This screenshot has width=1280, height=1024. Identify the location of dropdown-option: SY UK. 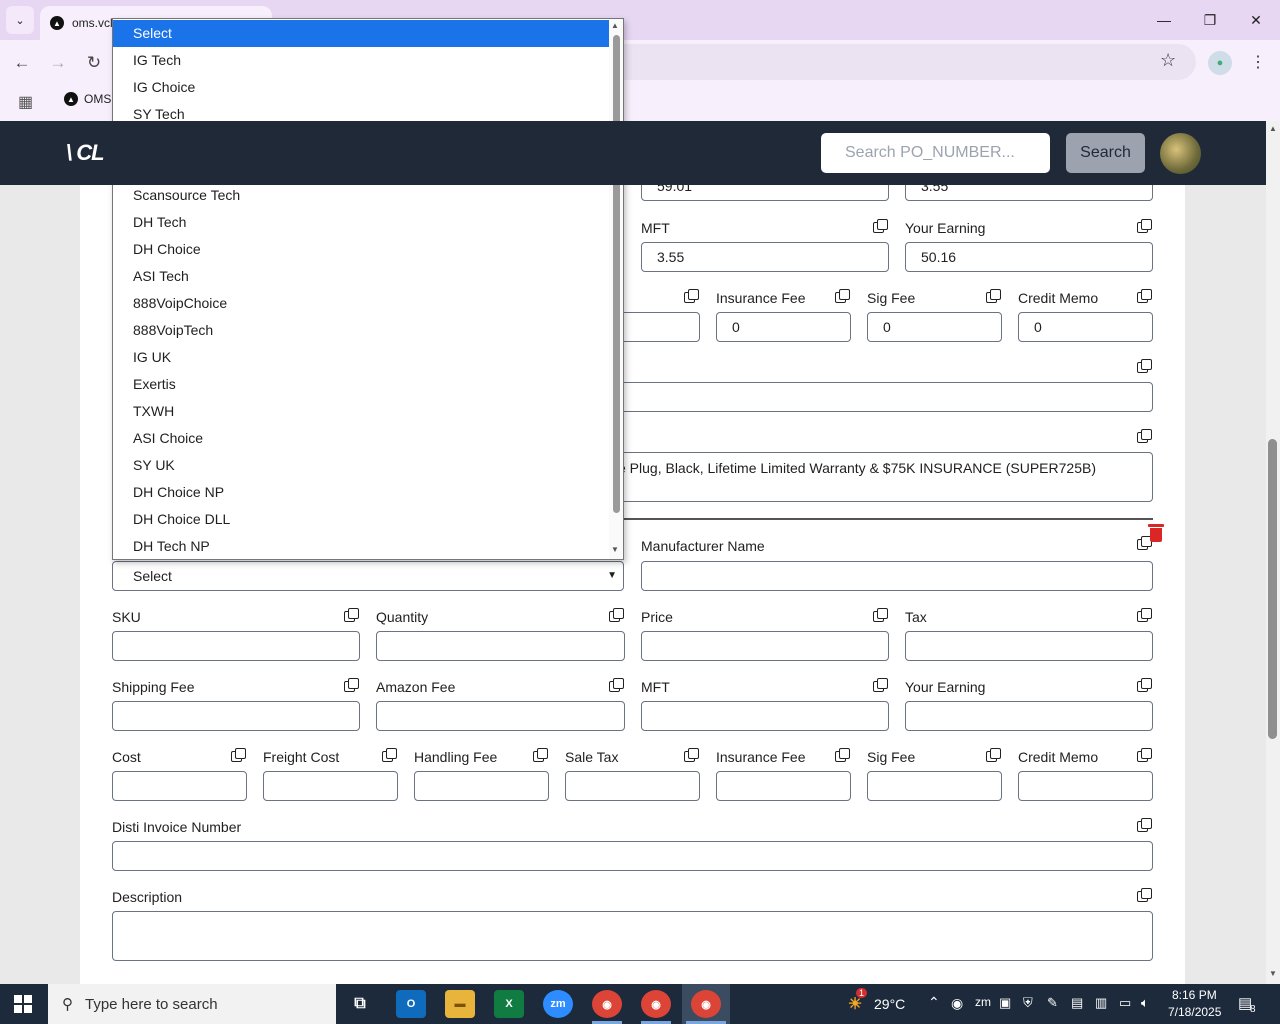
(361, 465).